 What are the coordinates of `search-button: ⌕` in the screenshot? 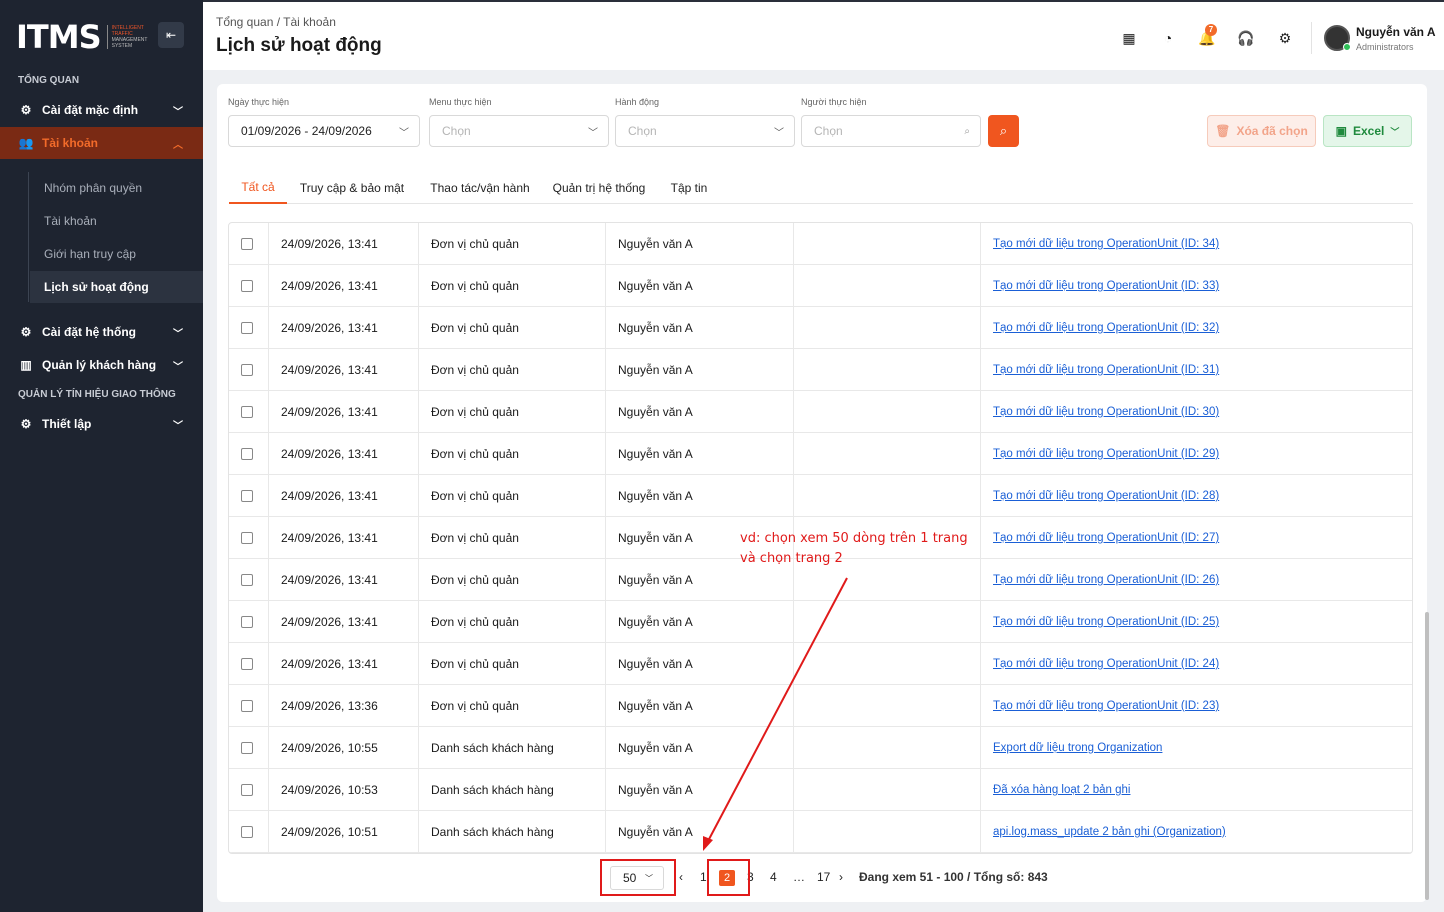 It's located at (1003, 131).